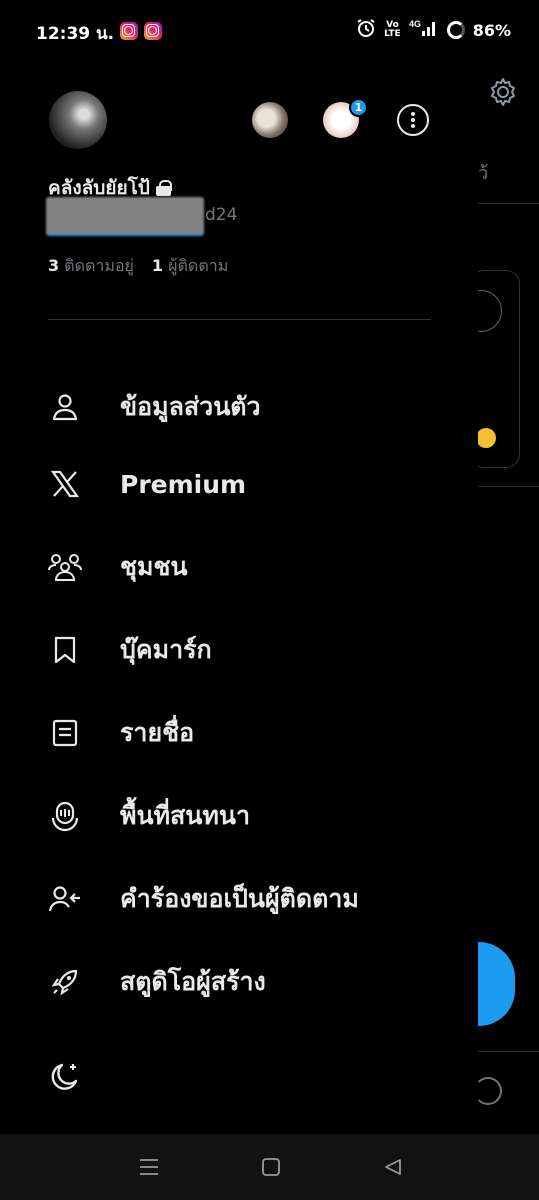 Image resolution: width=539 pixels, height=1200 pixels. I want to click on menu-item-lists: รายชื่อ, so click(248, 733).